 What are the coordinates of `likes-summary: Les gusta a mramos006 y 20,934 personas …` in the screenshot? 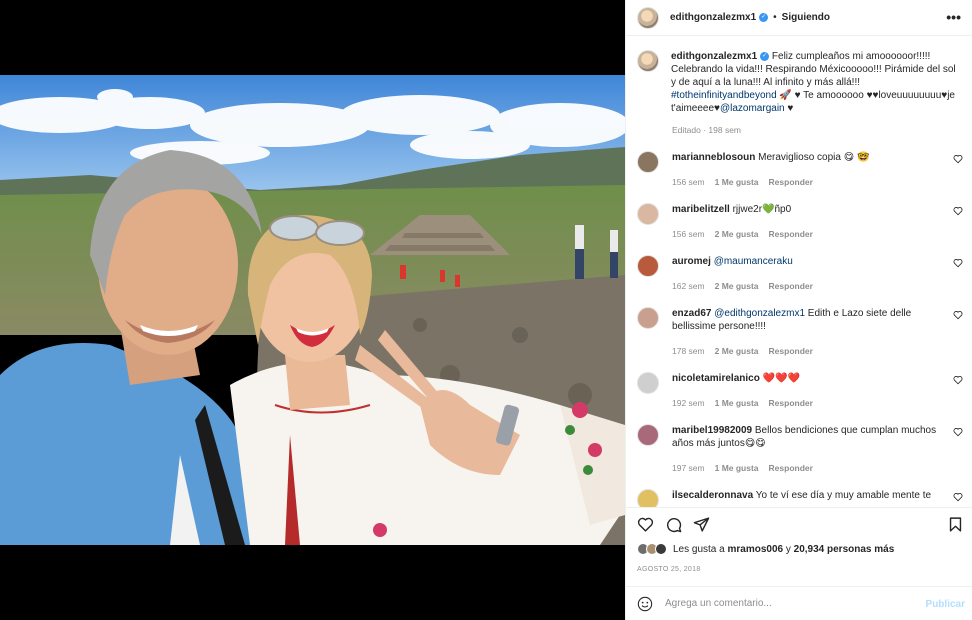 It's located at (765, 549).